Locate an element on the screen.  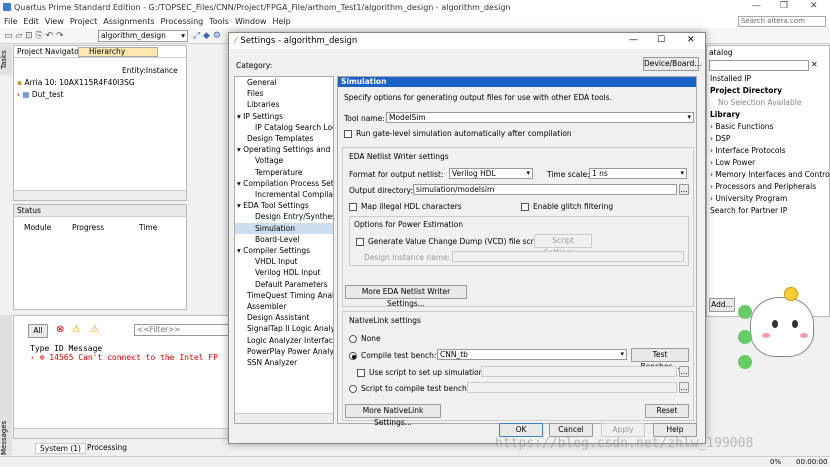
ip-clear-icon: ✕ is located at coordinates (814, 64).